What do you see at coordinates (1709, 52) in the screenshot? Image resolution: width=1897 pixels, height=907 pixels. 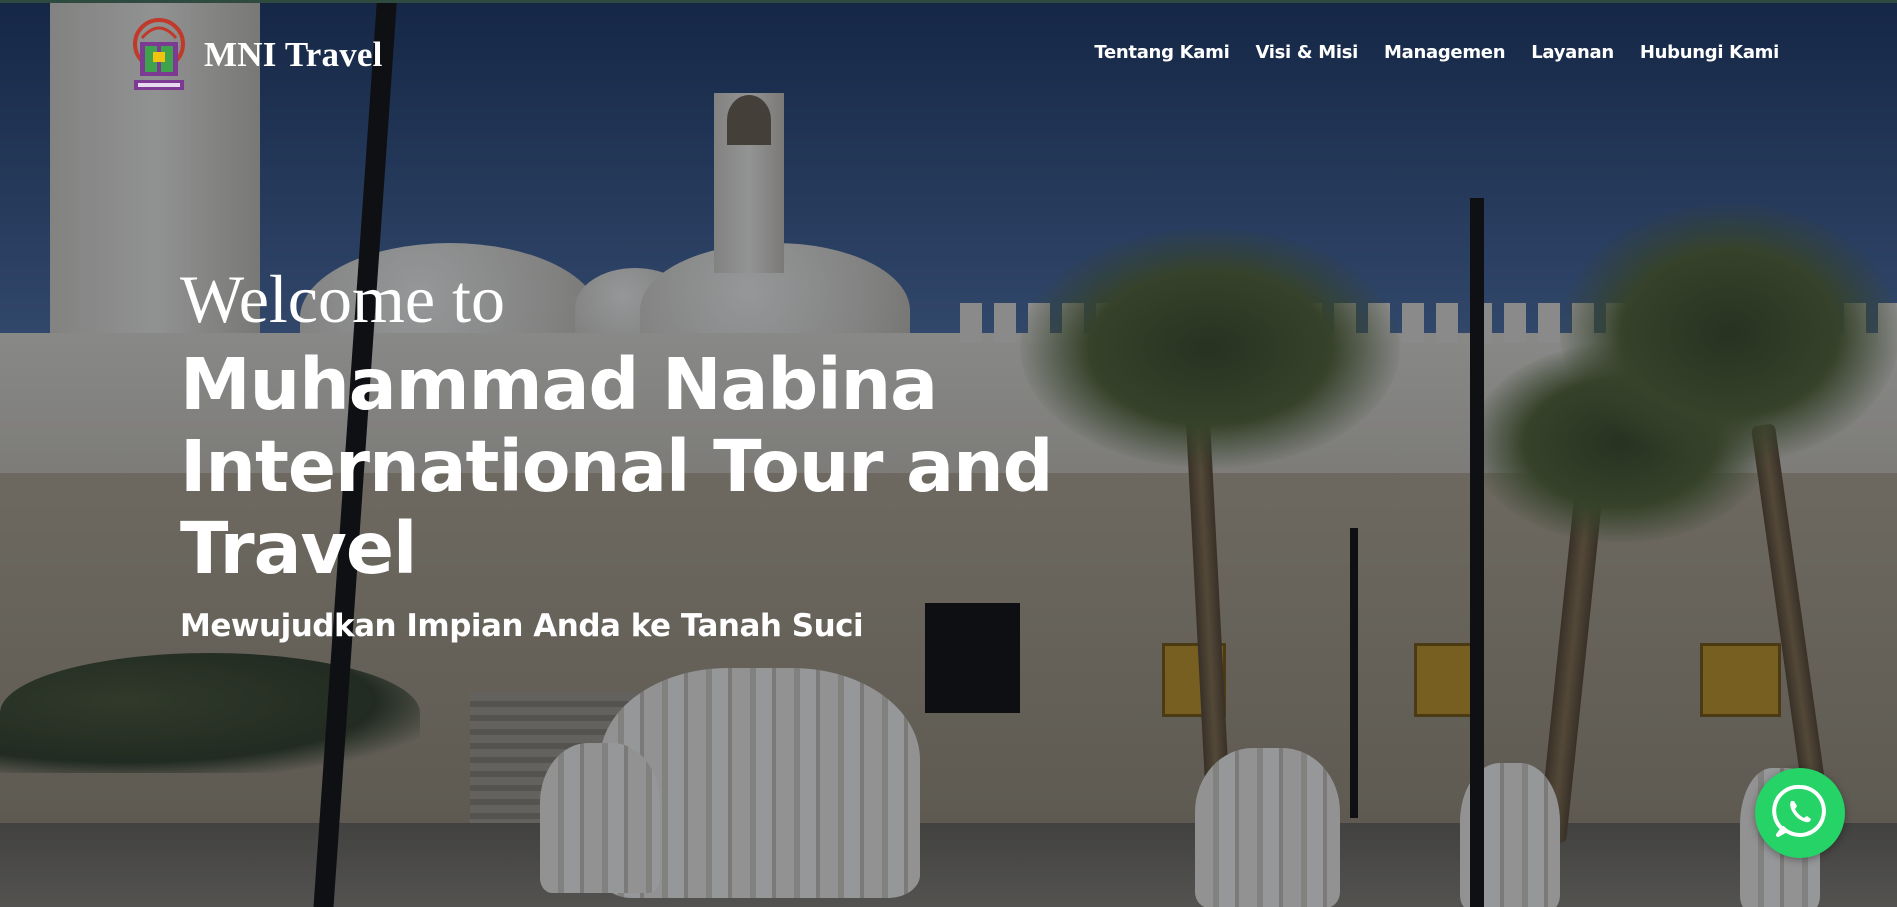 I see `nav-link-hubungi-kami: Hubungi Kami` at bounding box center [1709, 52].